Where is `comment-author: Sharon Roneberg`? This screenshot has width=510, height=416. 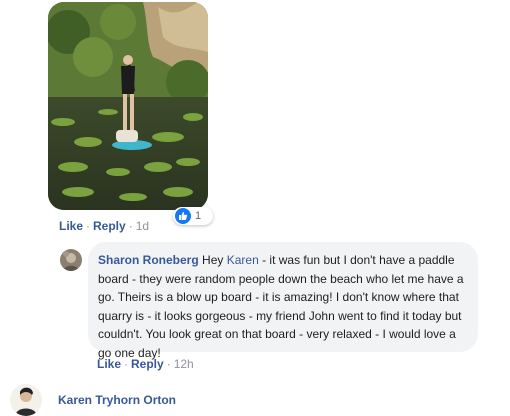
comment-author: Sharon Roneberg is located at coordinates (148, 260).